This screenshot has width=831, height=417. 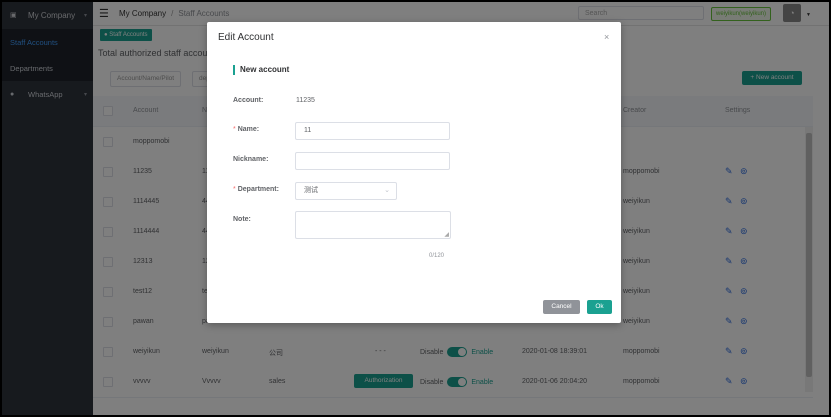 What do you see at coordinates (387, 190) in the screenshot?
I see `chevron-down-icon: ⌄` at bounding box center [387, 190].